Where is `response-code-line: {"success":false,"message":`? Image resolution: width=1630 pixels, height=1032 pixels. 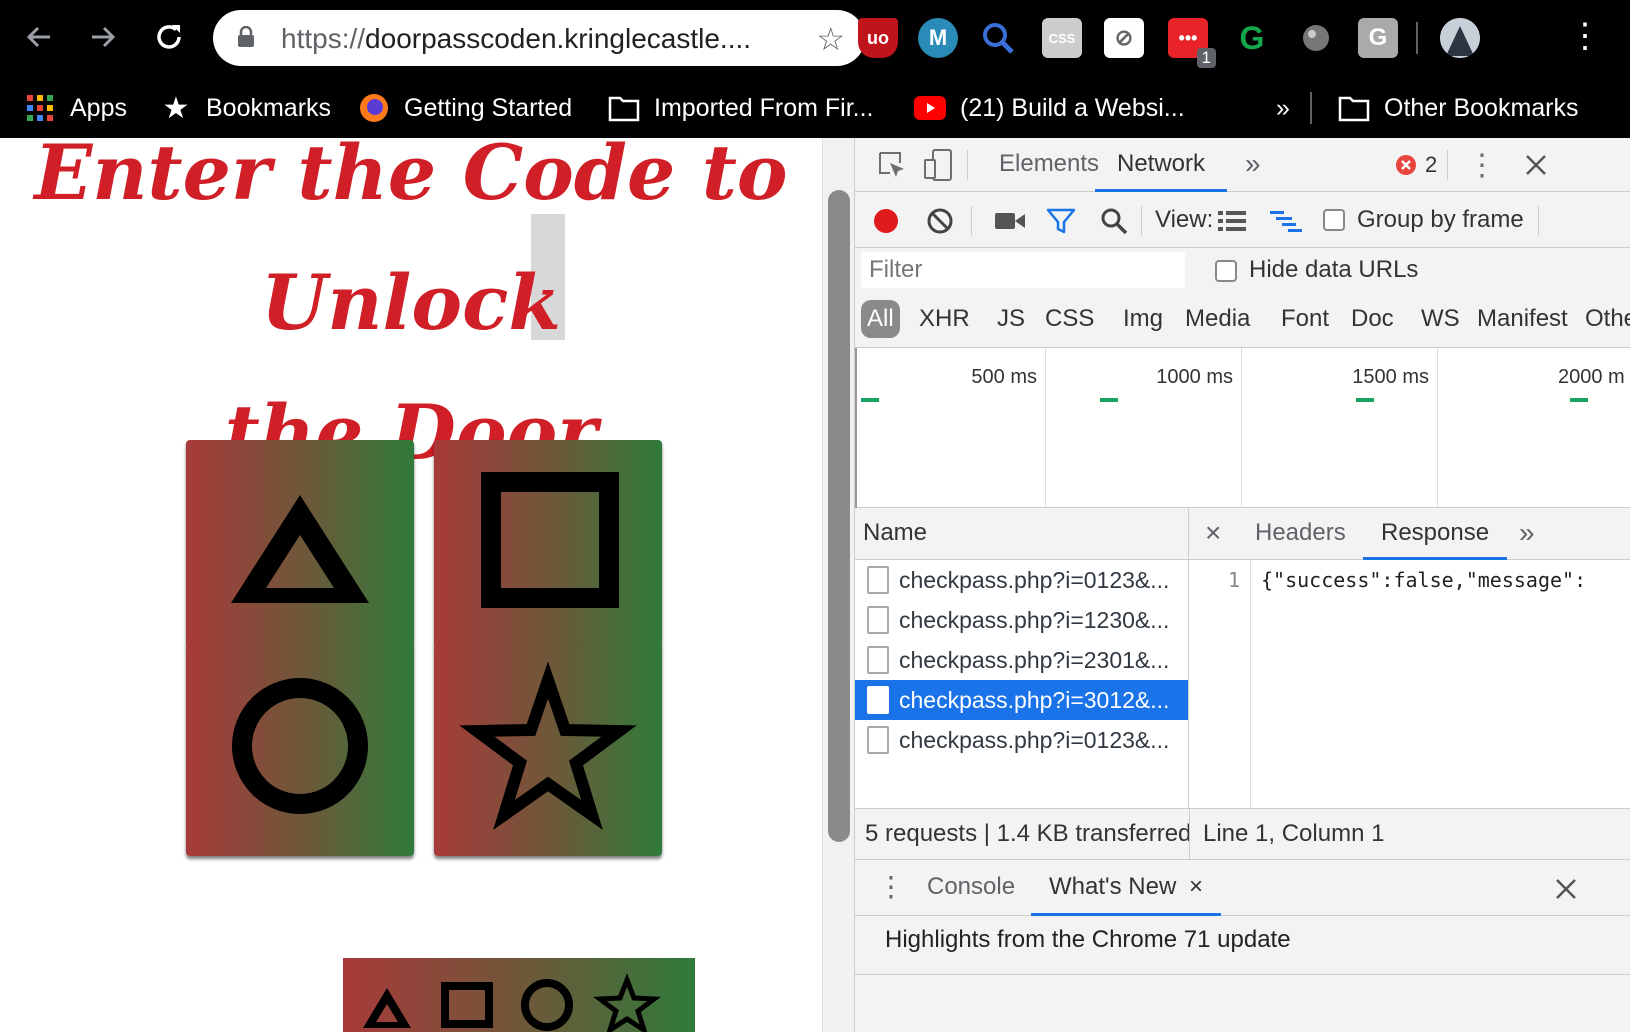 response-code-line: {"success":false,"message": is located at coordinates (1424, 580).